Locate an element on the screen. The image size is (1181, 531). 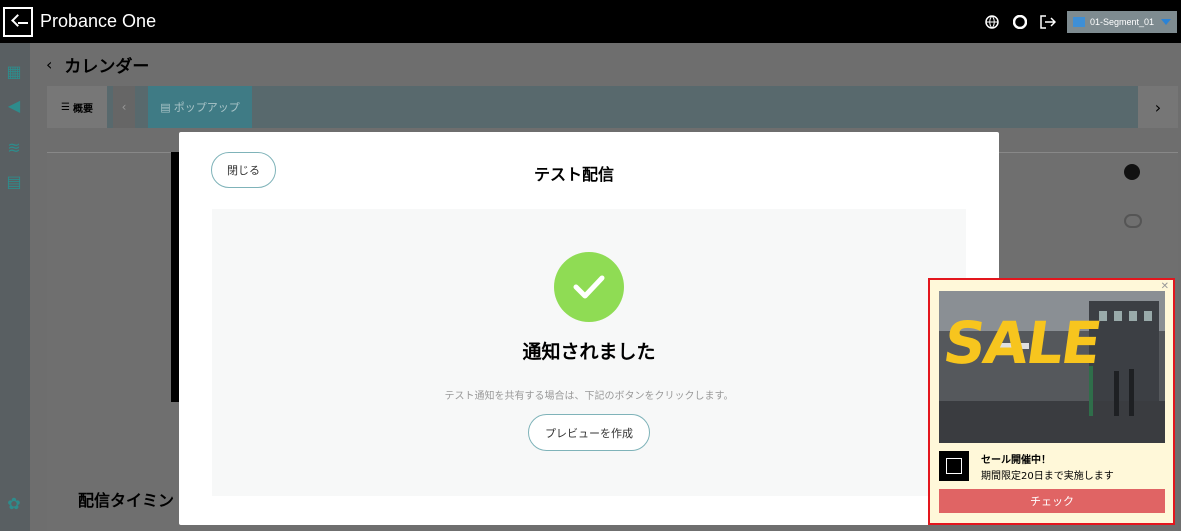
sale-image: SALE is located at coordinates (1052, 367).